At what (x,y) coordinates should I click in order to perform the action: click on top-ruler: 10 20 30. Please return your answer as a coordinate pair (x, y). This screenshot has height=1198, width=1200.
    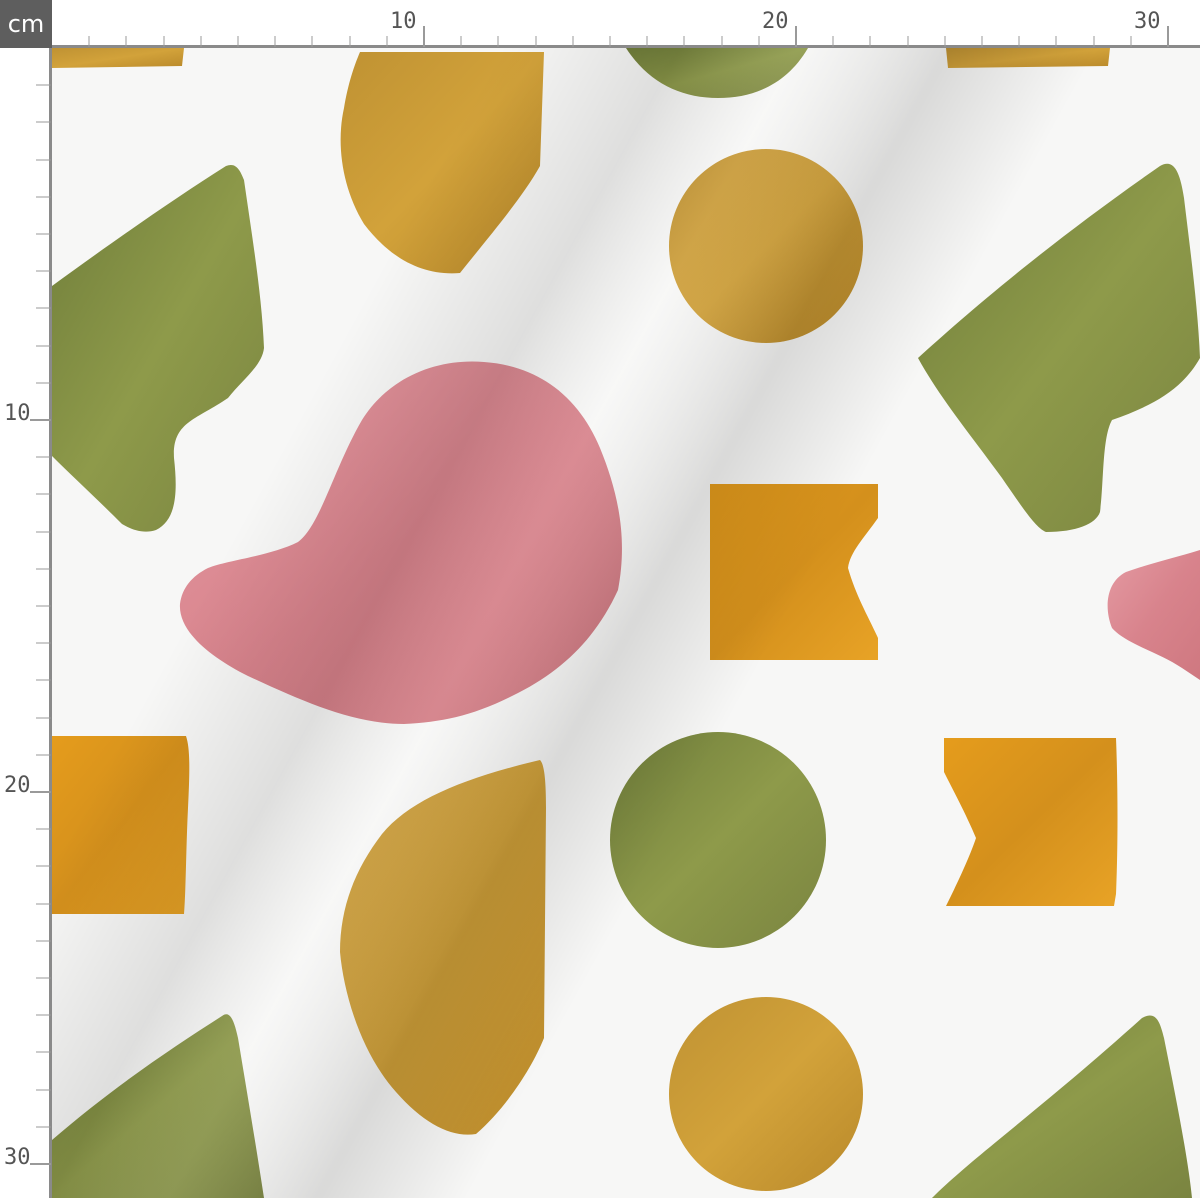
    Looking at the image, I should click on (626, 24).